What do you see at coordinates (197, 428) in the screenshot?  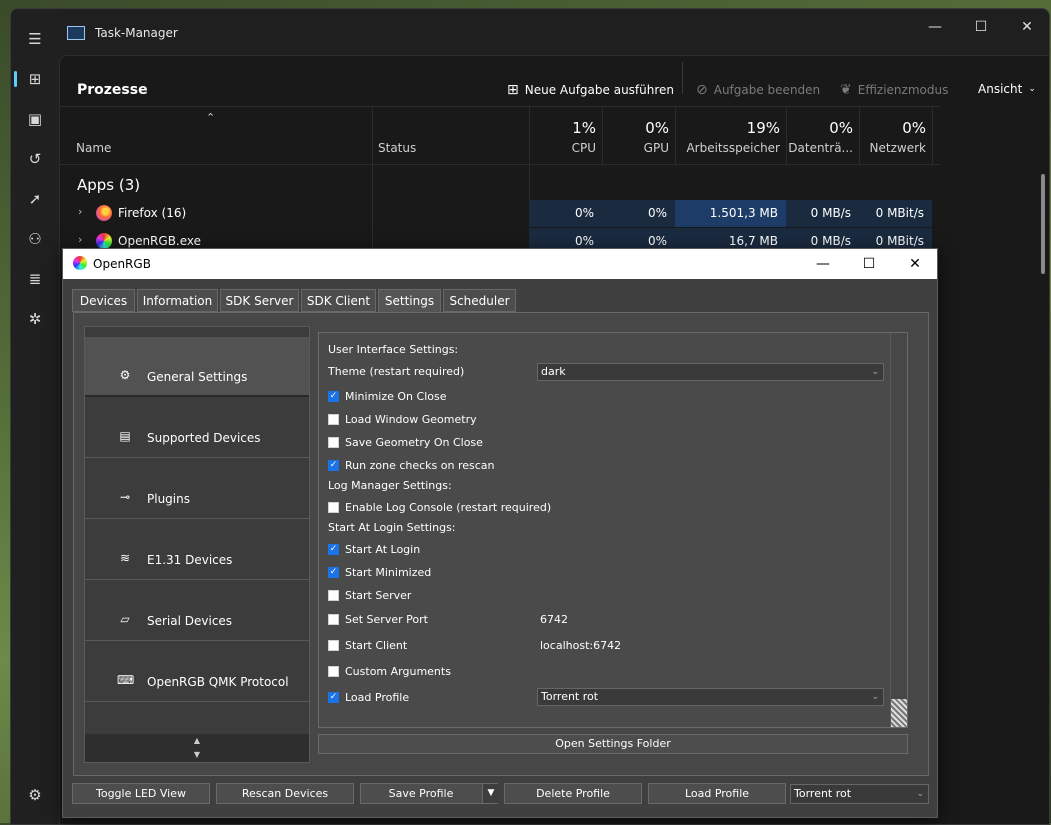 I see `side-item-supported-devices: ▤ Supported Devices` at bounding box center [197, 428].